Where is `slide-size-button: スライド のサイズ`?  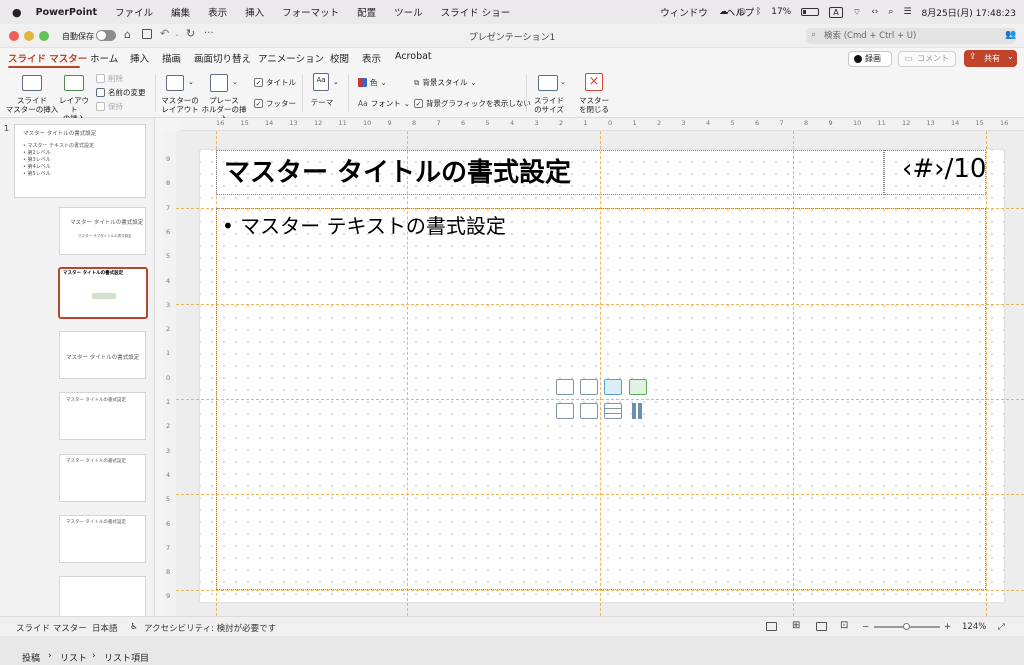 slide-size-button: スライド のサイズ is located at coordinates (549, 105).